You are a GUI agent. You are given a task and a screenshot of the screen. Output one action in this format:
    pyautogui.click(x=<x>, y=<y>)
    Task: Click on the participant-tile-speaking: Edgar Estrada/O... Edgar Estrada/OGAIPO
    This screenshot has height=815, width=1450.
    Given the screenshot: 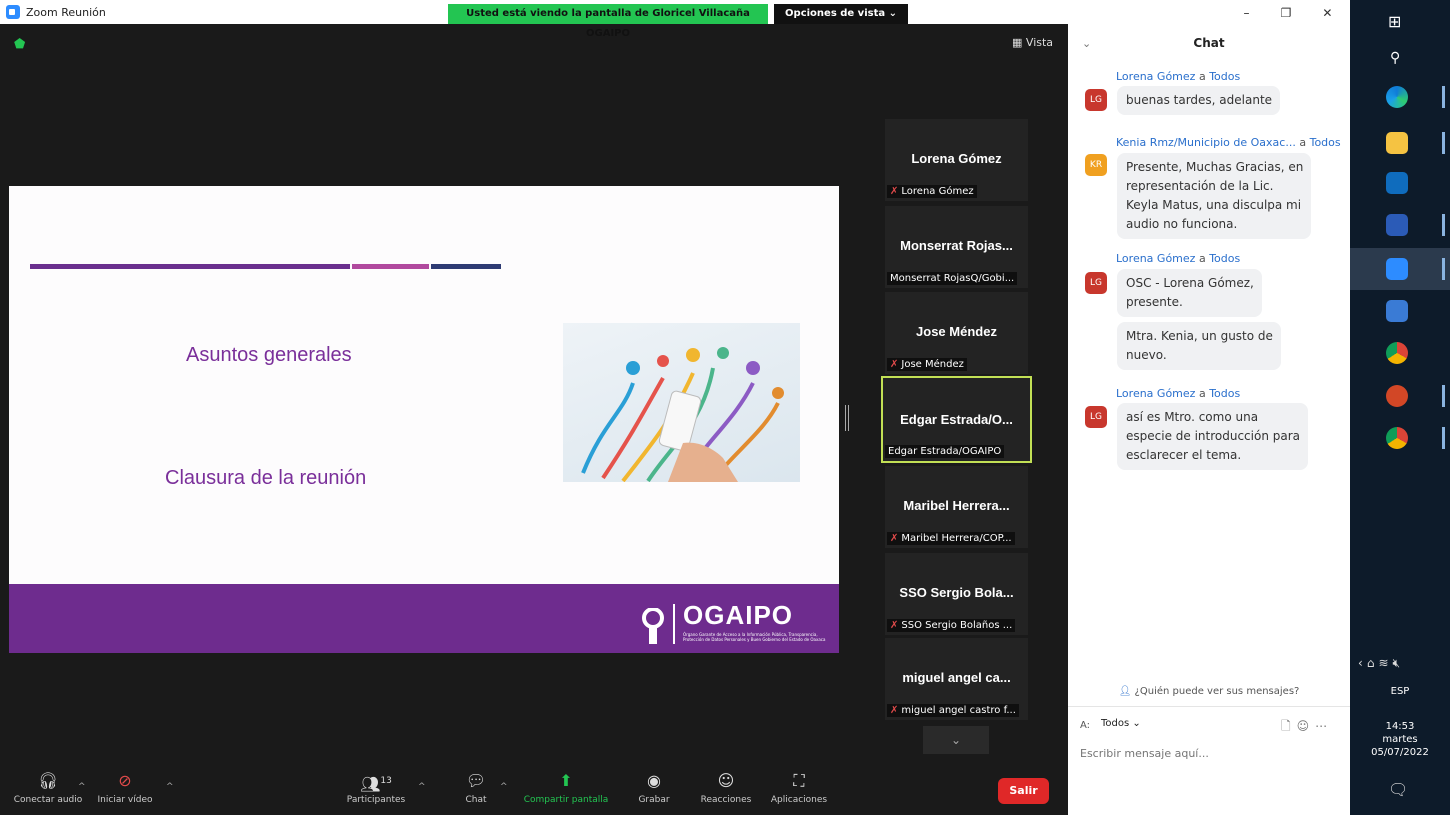 What is the action you would take?
    pyautogui.click(x=956, y=419)
    